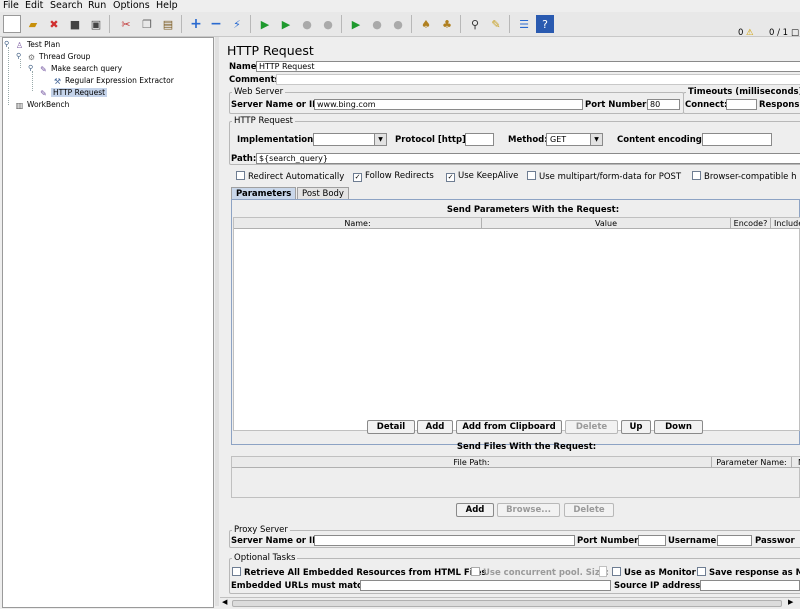 The height and width of the screenshot is (609, 800). I want to click on tab-post-body: Post Body, so click(323, 193).